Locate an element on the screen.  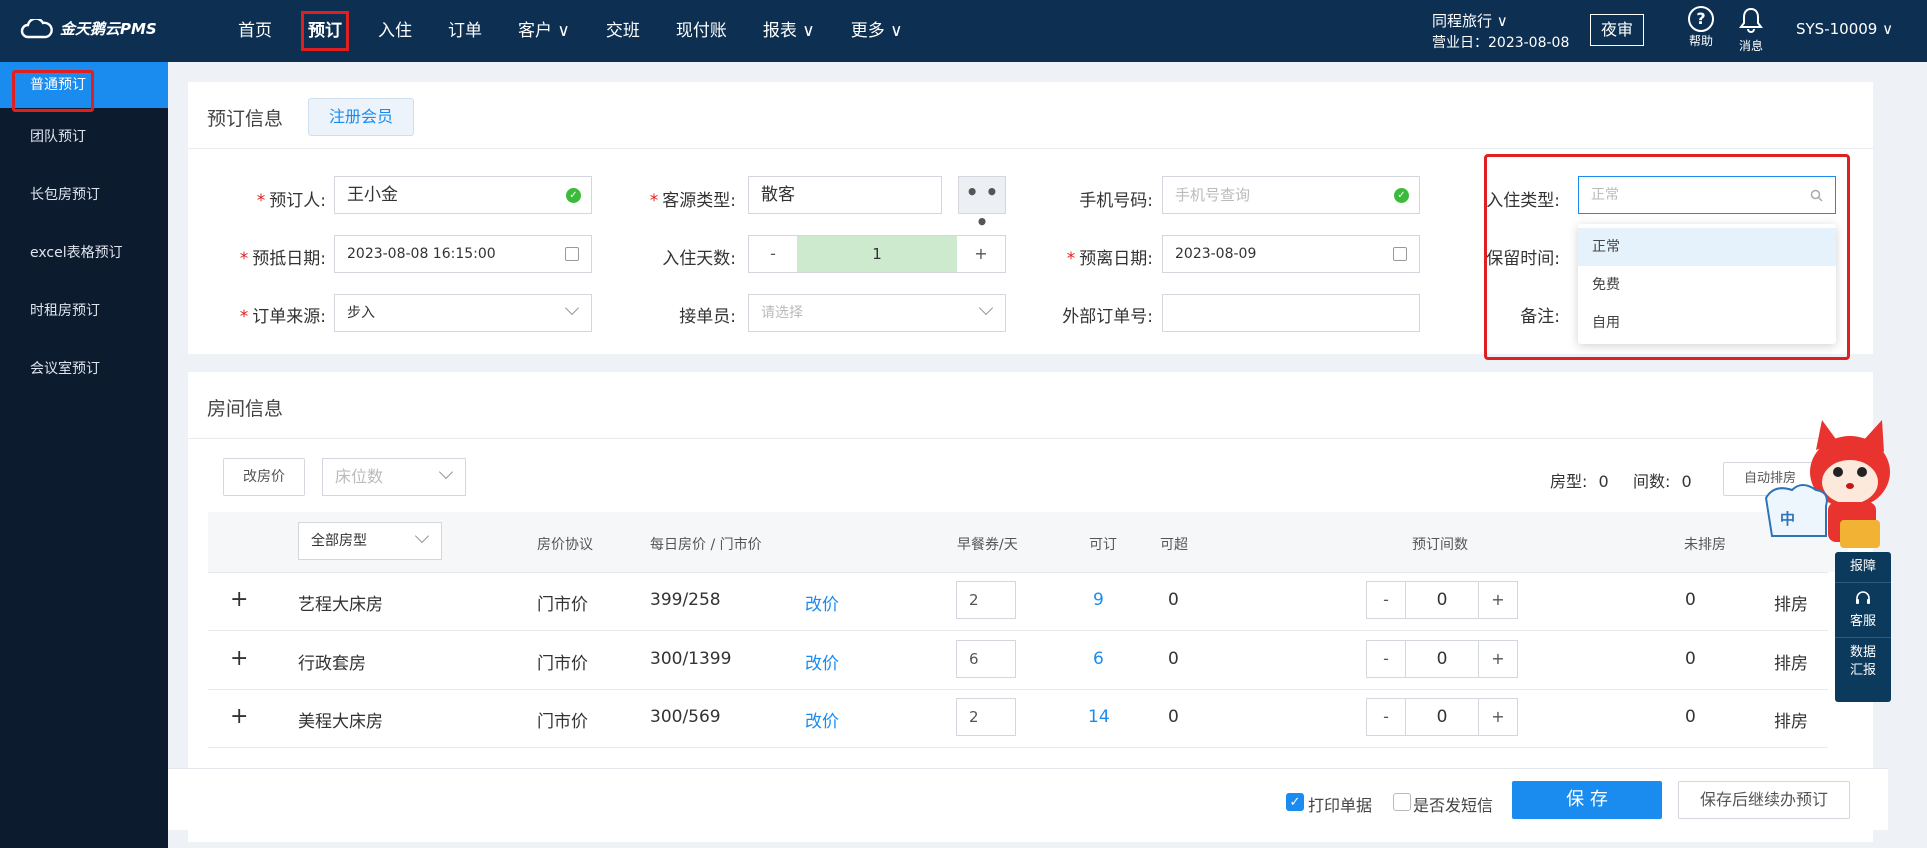
sidebar: 普通预订 团队预订 长包房预订 excel表格预订 时租房预订 会议室预订 is located at coordinates (84, 455).